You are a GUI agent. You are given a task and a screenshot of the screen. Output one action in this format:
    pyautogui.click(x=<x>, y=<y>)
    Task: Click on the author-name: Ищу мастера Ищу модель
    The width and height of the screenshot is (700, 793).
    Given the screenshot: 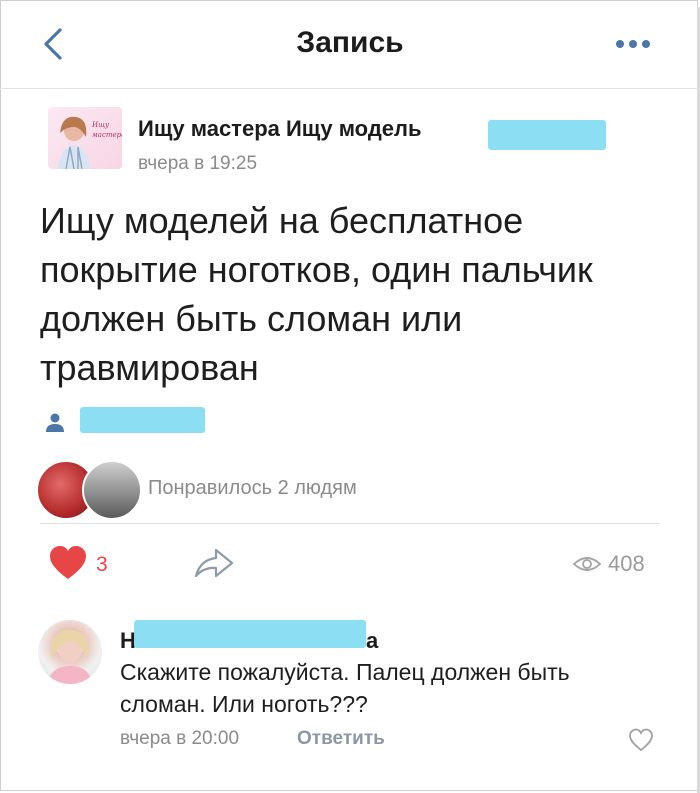 What is the action you would take?
    pyautogui.click(x=280, y=129)
    